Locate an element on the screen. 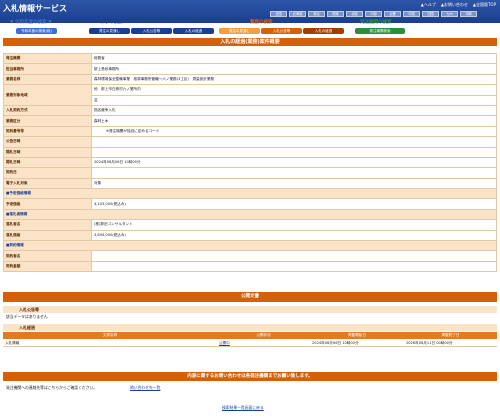  doc-status-link: 公開中 is located at coordinates (263, 343).